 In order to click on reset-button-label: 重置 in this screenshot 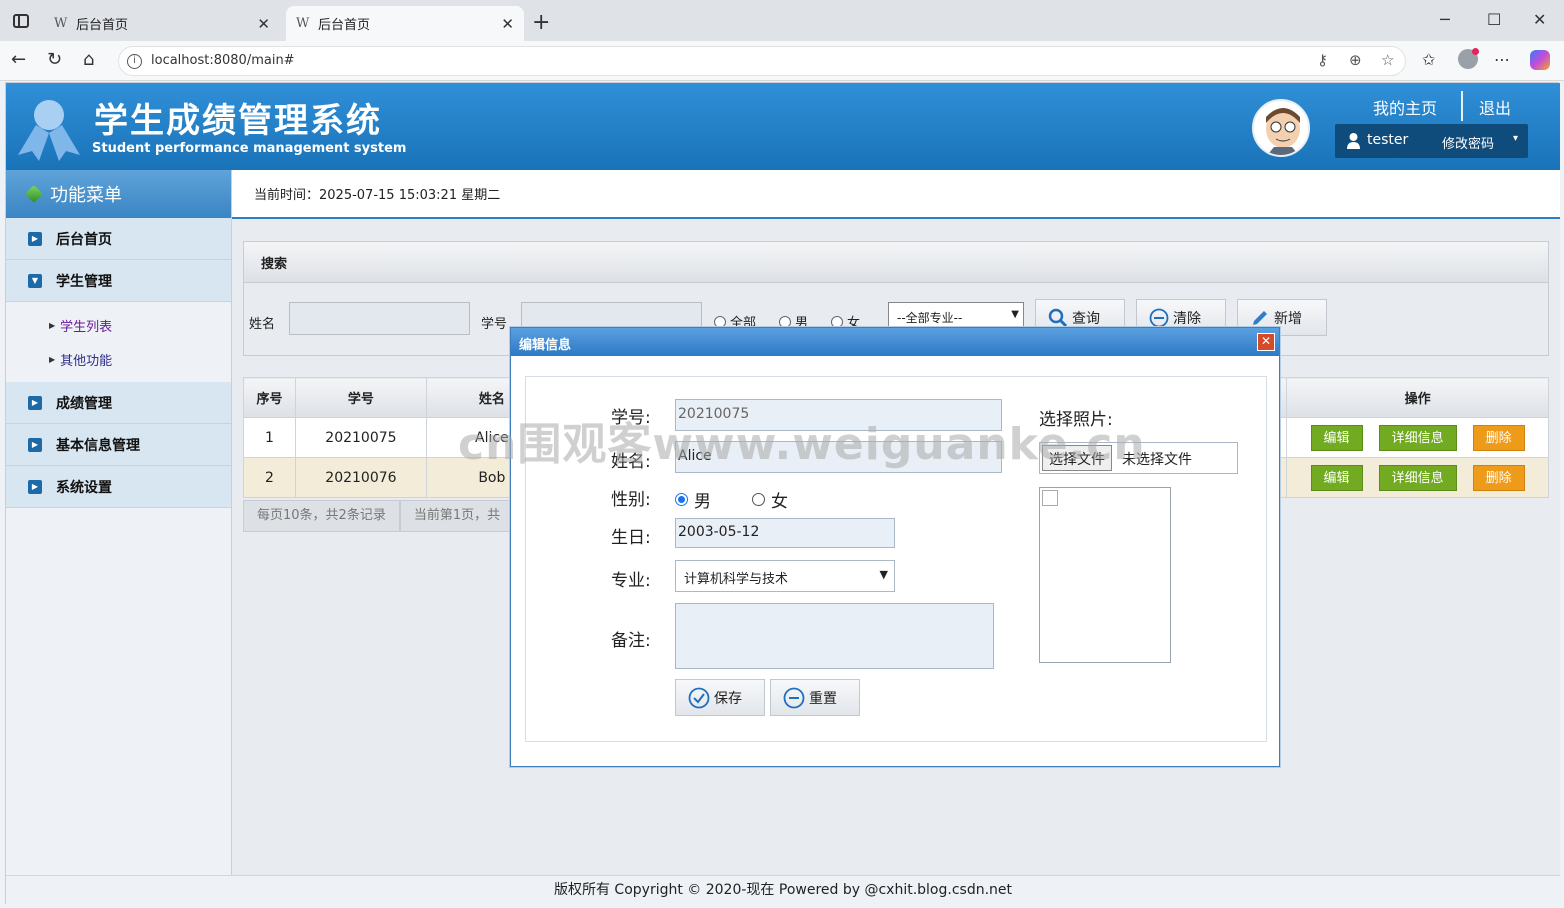, I will do `click(823, 698)`.